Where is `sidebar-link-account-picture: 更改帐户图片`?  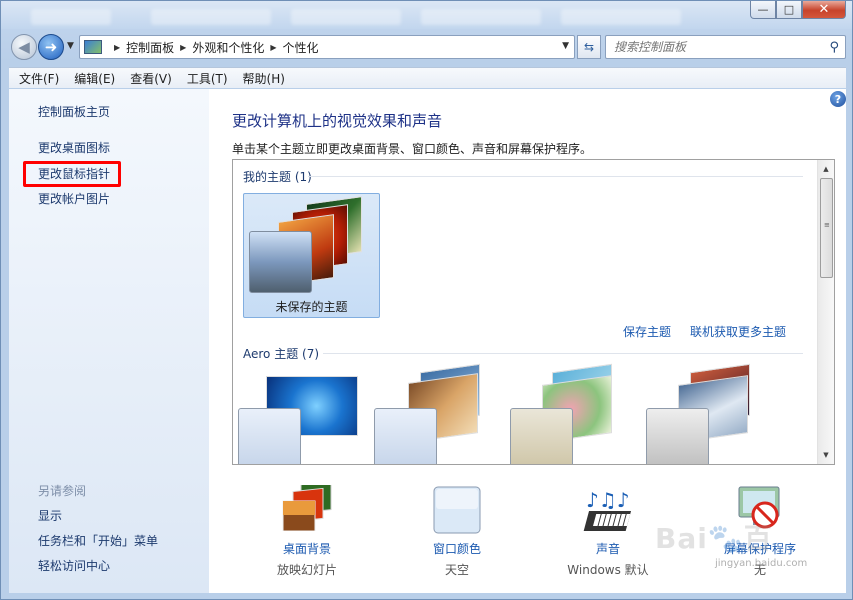
sidebar-link-account-picture: 更改帐户图片 is located at coordinates (74, 198).